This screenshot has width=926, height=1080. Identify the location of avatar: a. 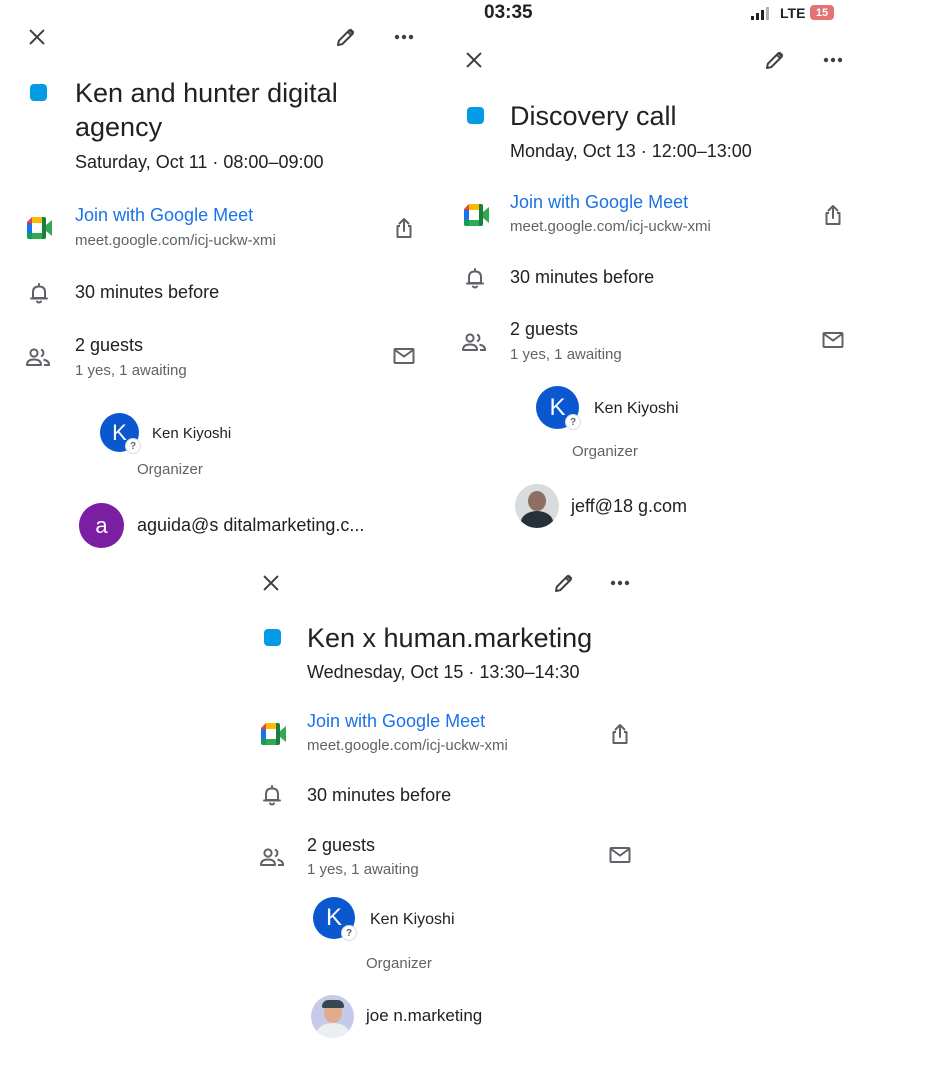
(101, 525).